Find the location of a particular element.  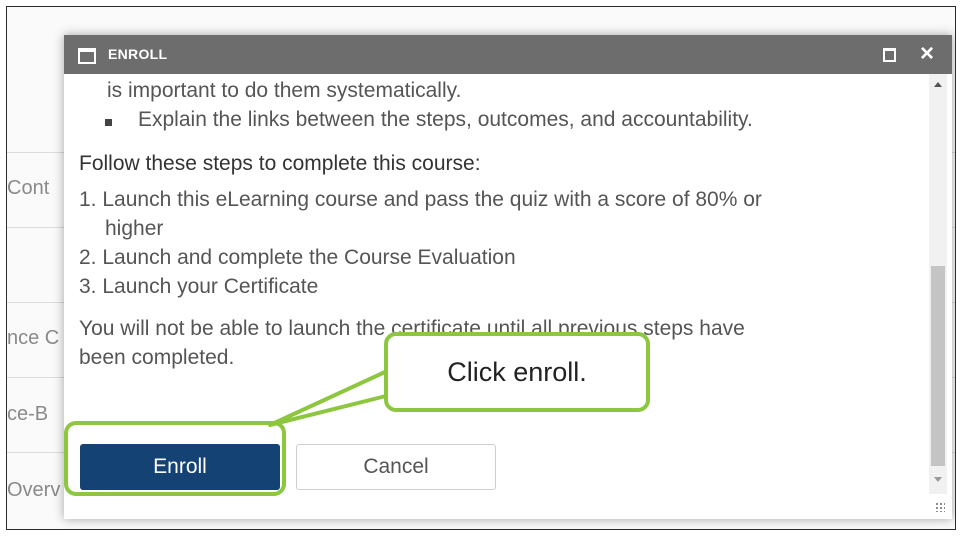

callout-text: Click enroll. is located at coordinates (517, 371).